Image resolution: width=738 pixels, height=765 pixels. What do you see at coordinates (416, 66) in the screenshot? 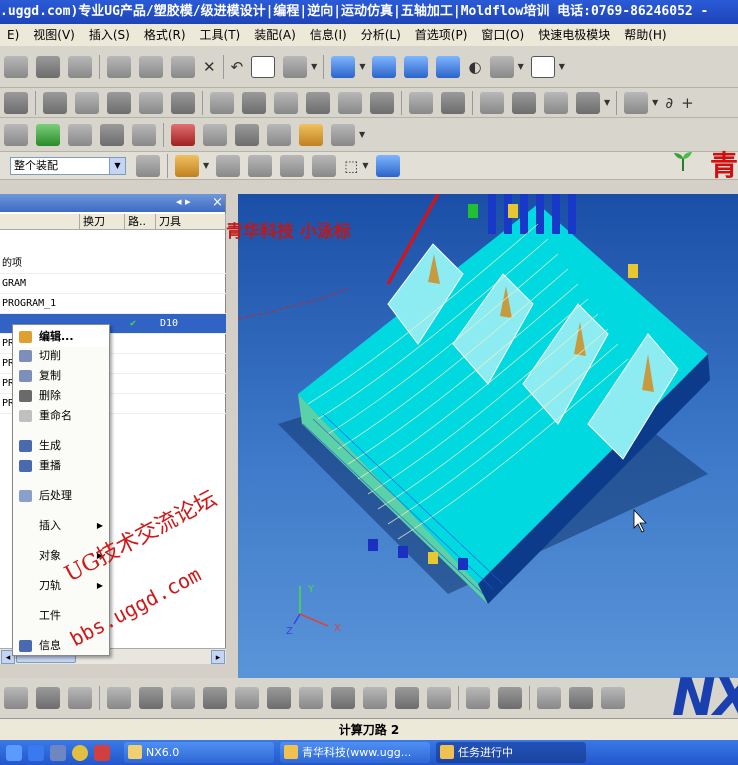
I see `wireframe-icon` at bounding box center [416, 66].